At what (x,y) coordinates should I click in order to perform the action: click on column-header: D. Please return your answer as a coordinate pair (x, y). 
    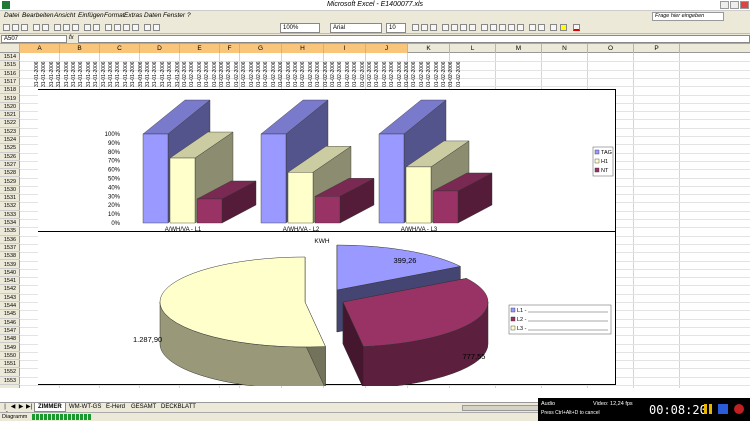
    Looking at the image, I should click on (160, 48).